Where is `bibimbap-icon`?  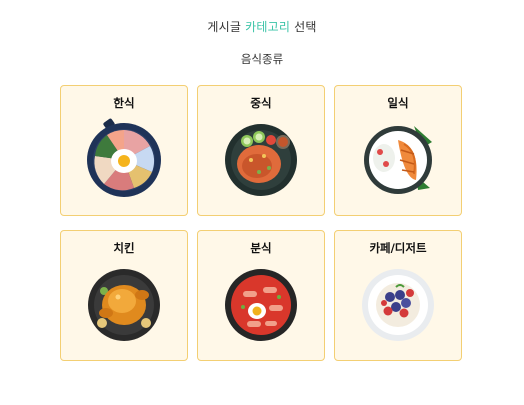 bibimbap-icon is located at coordinates (124, 158).